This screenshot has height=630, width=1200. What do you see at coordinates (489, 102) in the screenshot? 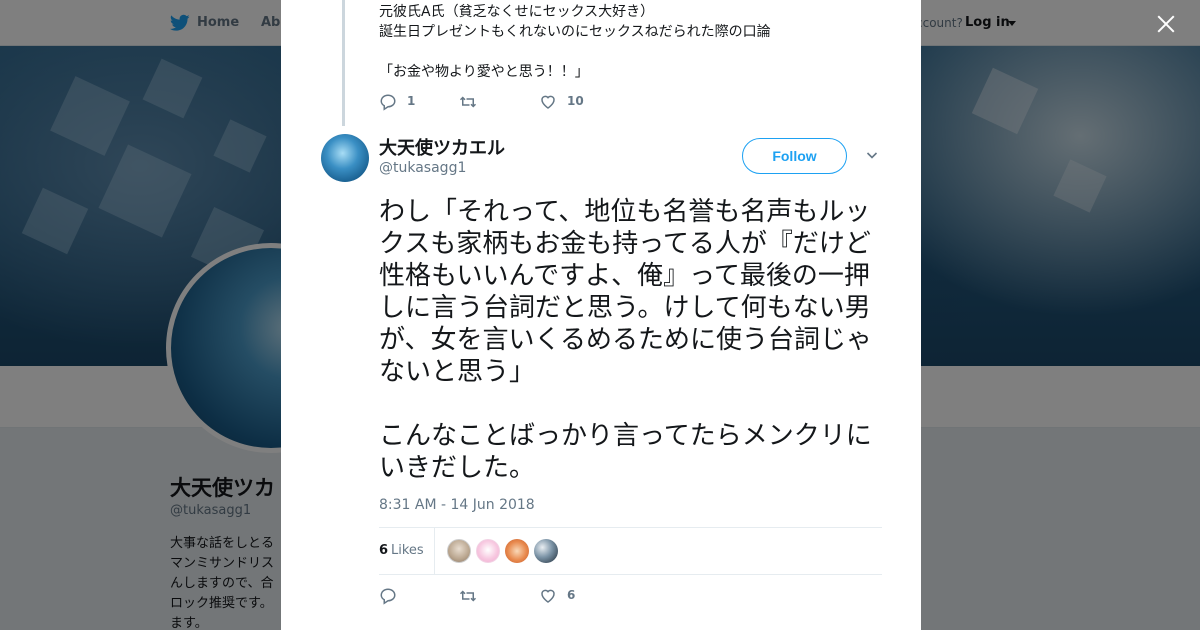
I see `previous-tweet-actions: 1 10` at bounding box center [489, 102].